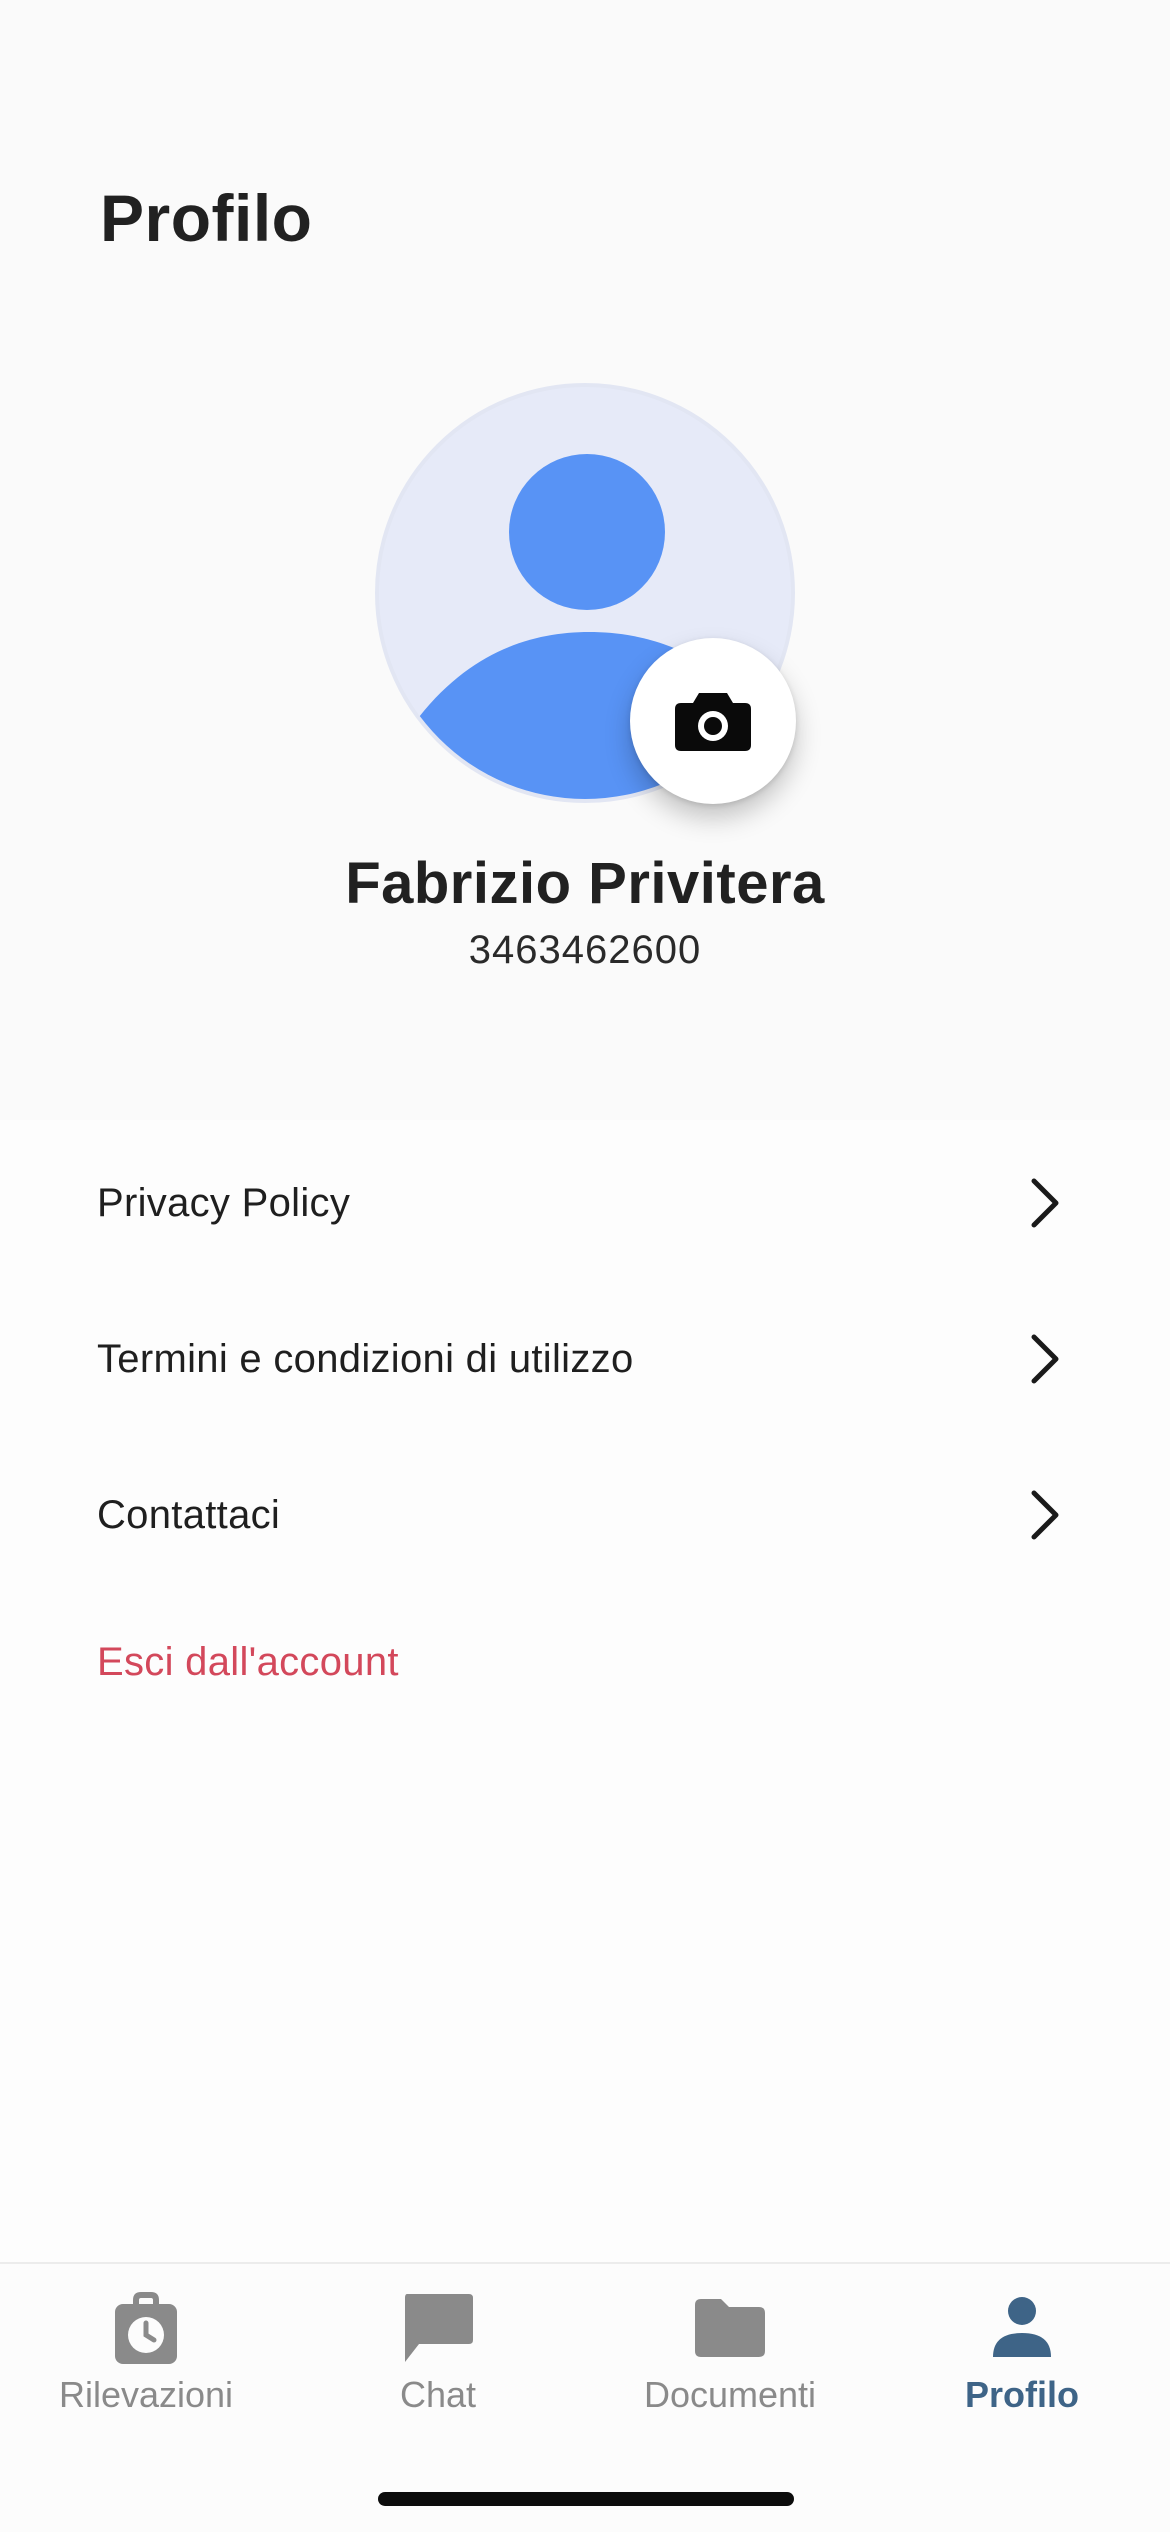 This screenshot has height=2532, width=1170. What do you see at coordinates (585, 883) in the screenshot?
I see `user-name: Fabrizio Privitera` at bounding box center [585, 883].